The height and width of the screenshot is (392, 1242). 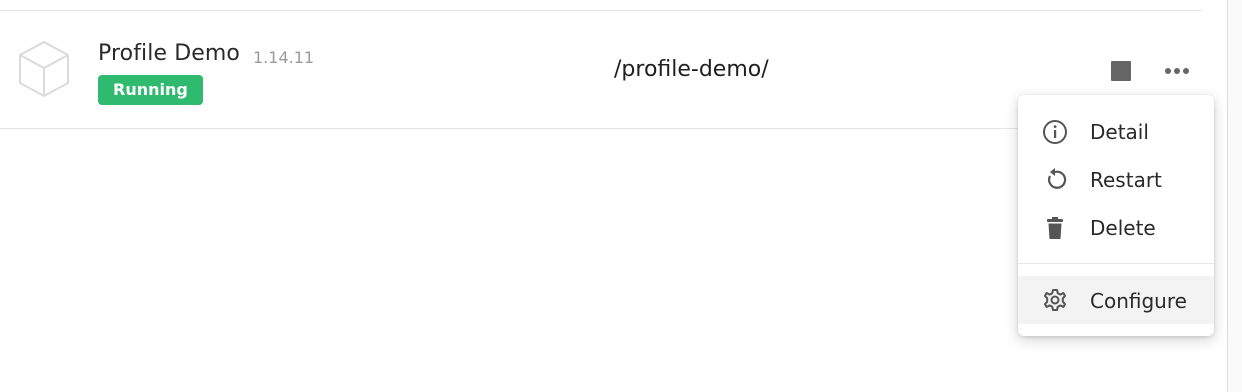 What do you see at coordinates (284, 57) in the screenshot?
I see `app-version: 1.14.11` at bounding box center [284, 57].